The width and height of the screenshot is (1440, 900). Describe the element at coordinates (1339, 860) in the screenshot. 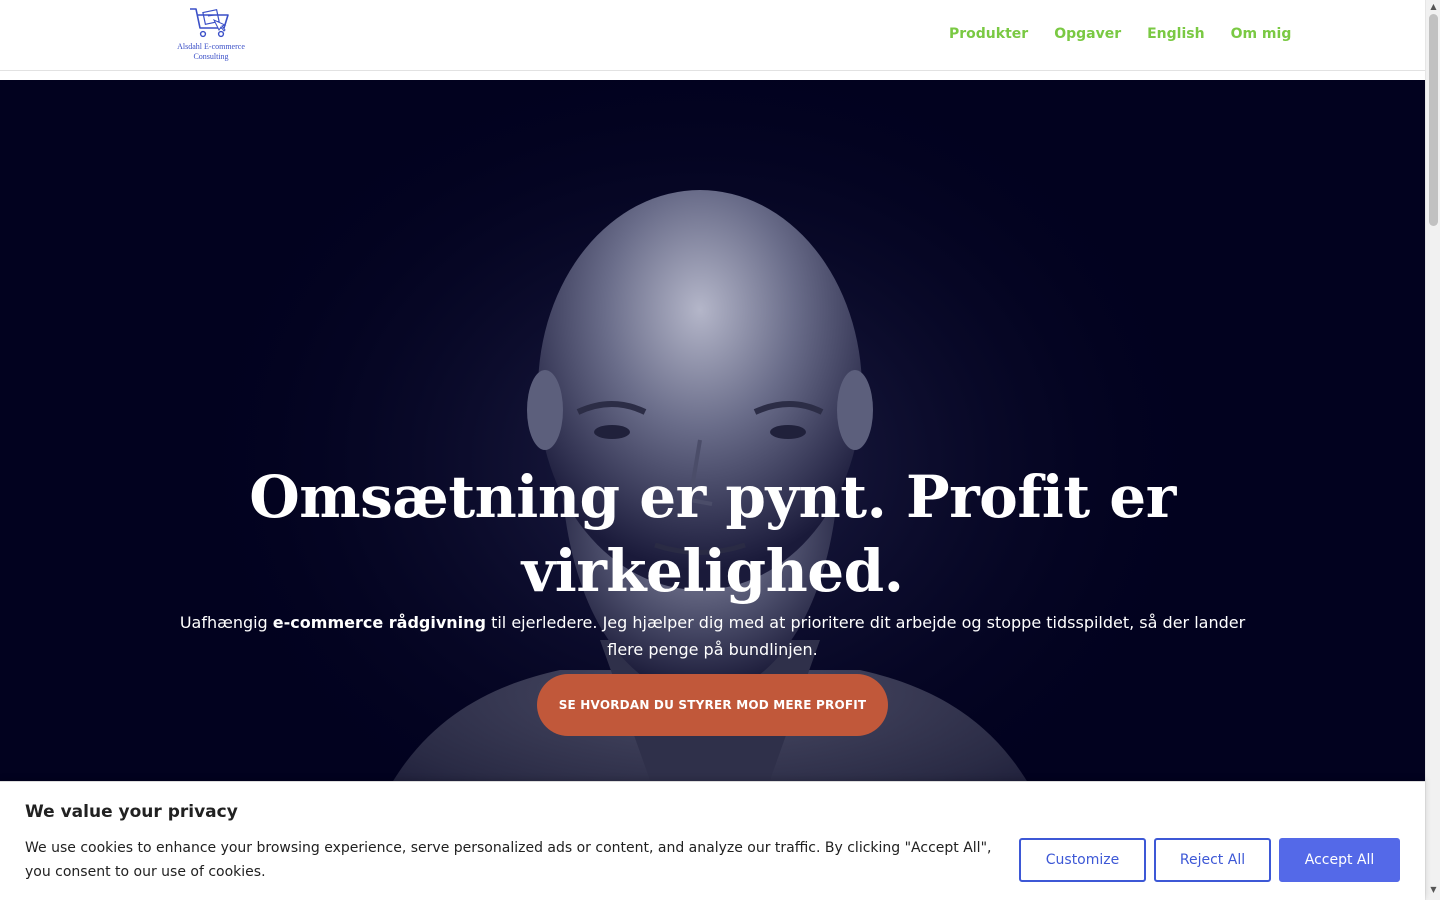

I see `accept-all-button: Accept All` at that location.